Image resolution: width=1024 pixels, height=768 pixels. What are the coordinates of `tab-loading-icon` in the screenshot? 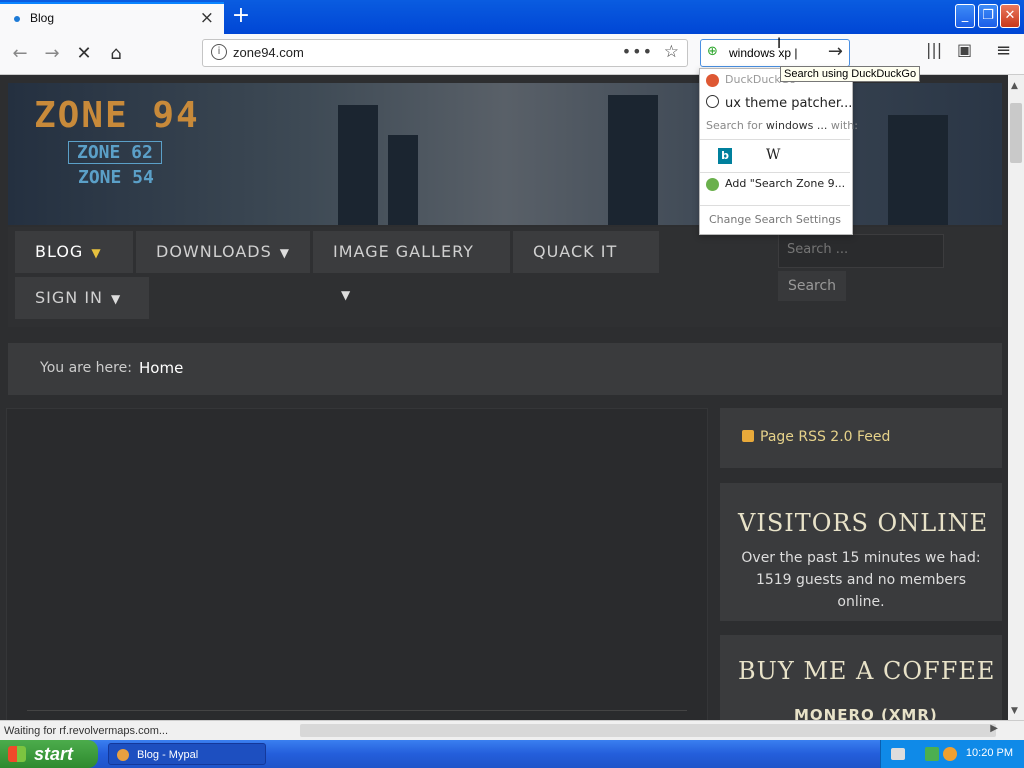 It's located at (17, 19).